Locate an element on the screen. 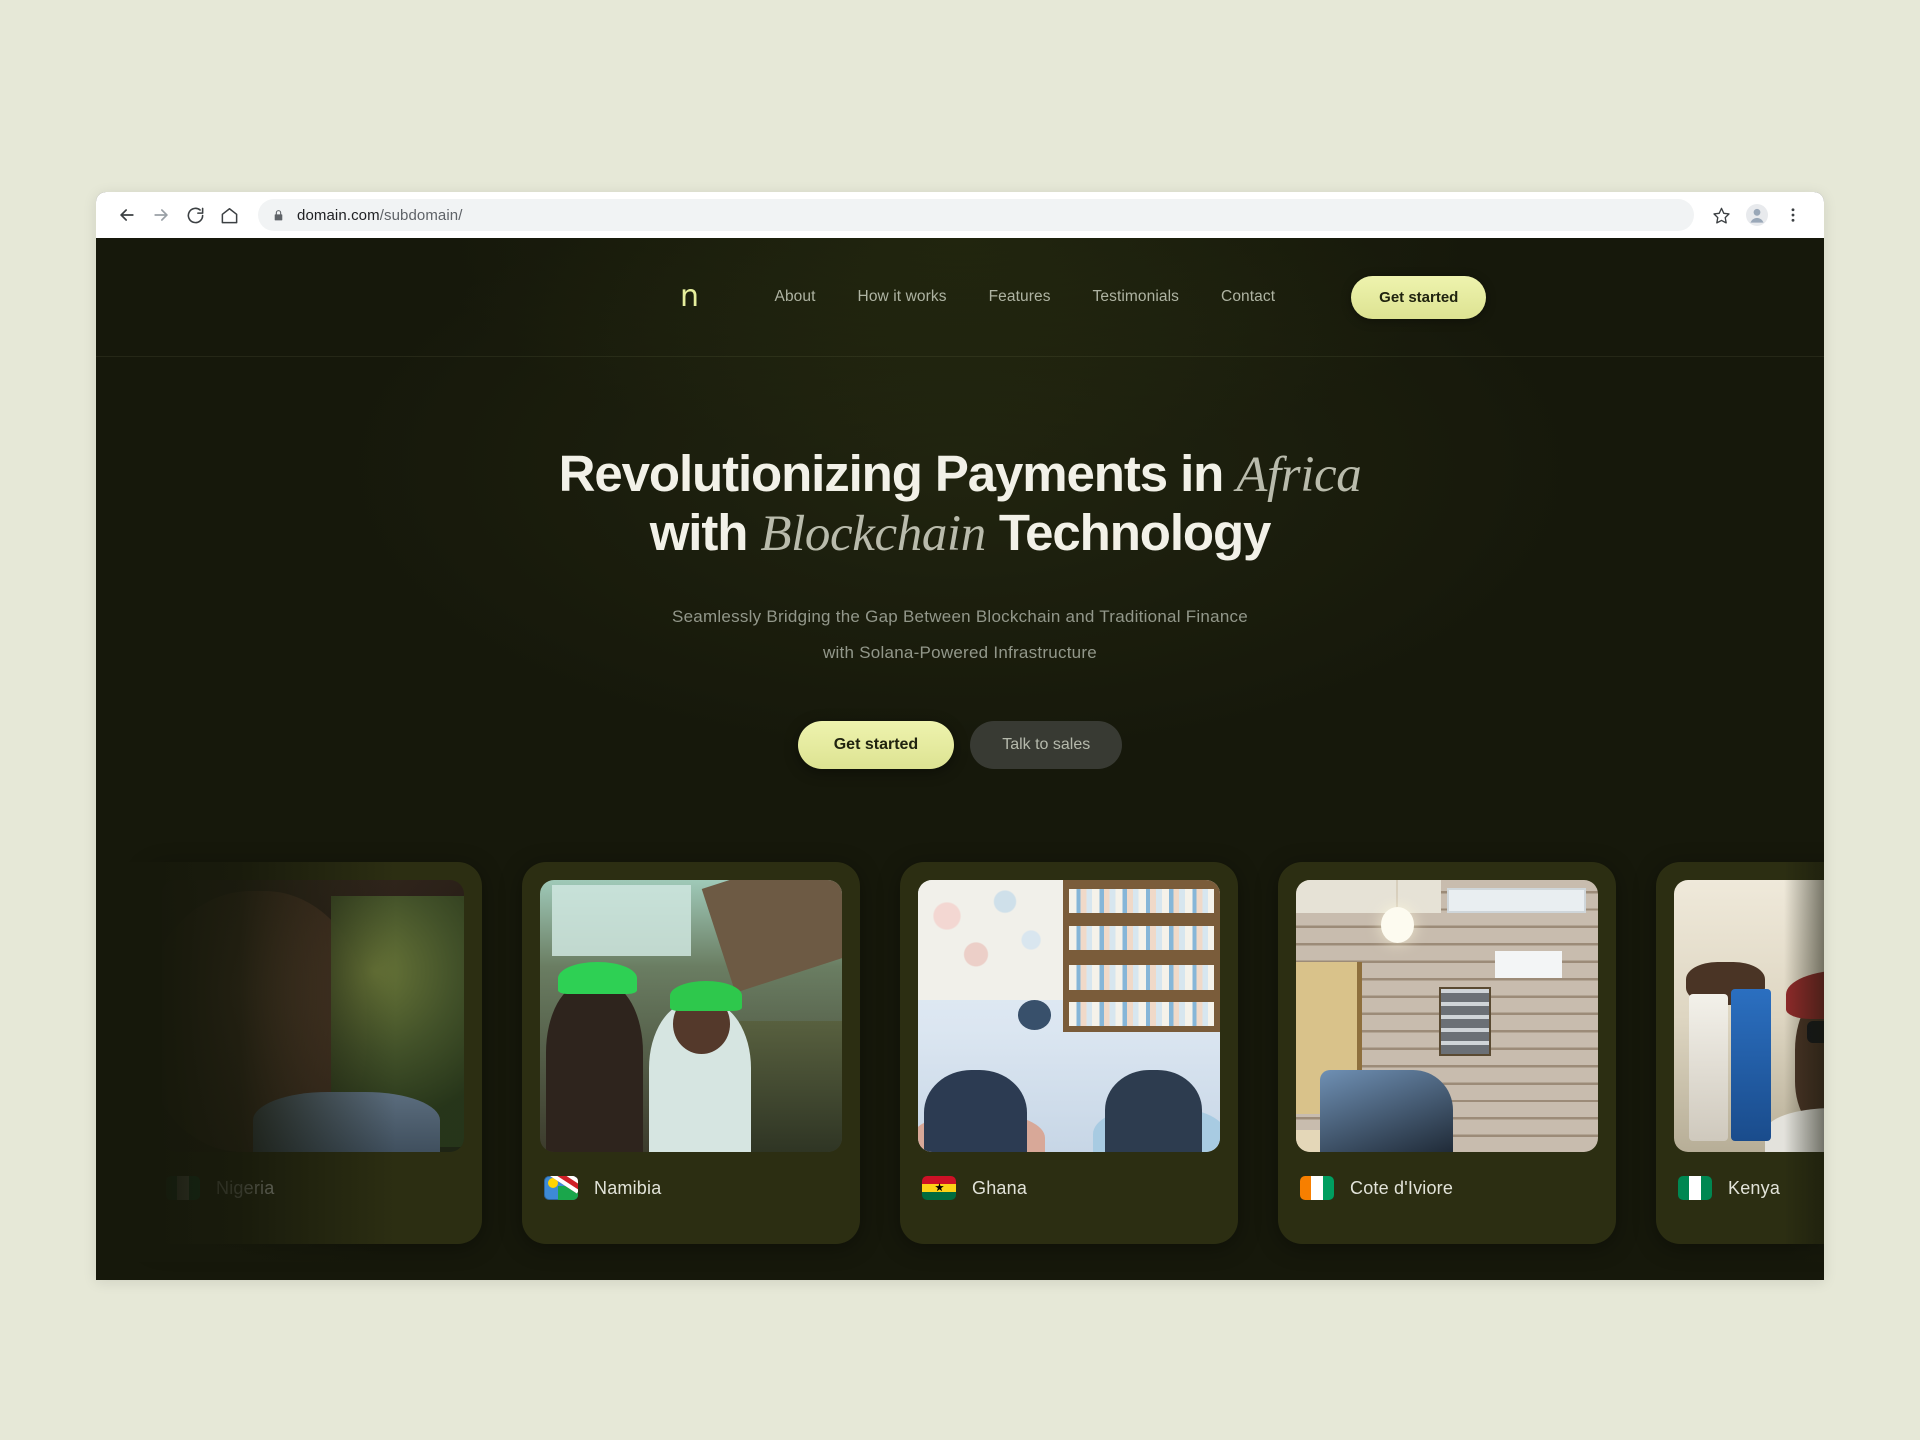 The width and height of the screenshot is (1920, 1440). hero-talk-to-sales-button: Talk to sales is located at coordinates (1046, 744).